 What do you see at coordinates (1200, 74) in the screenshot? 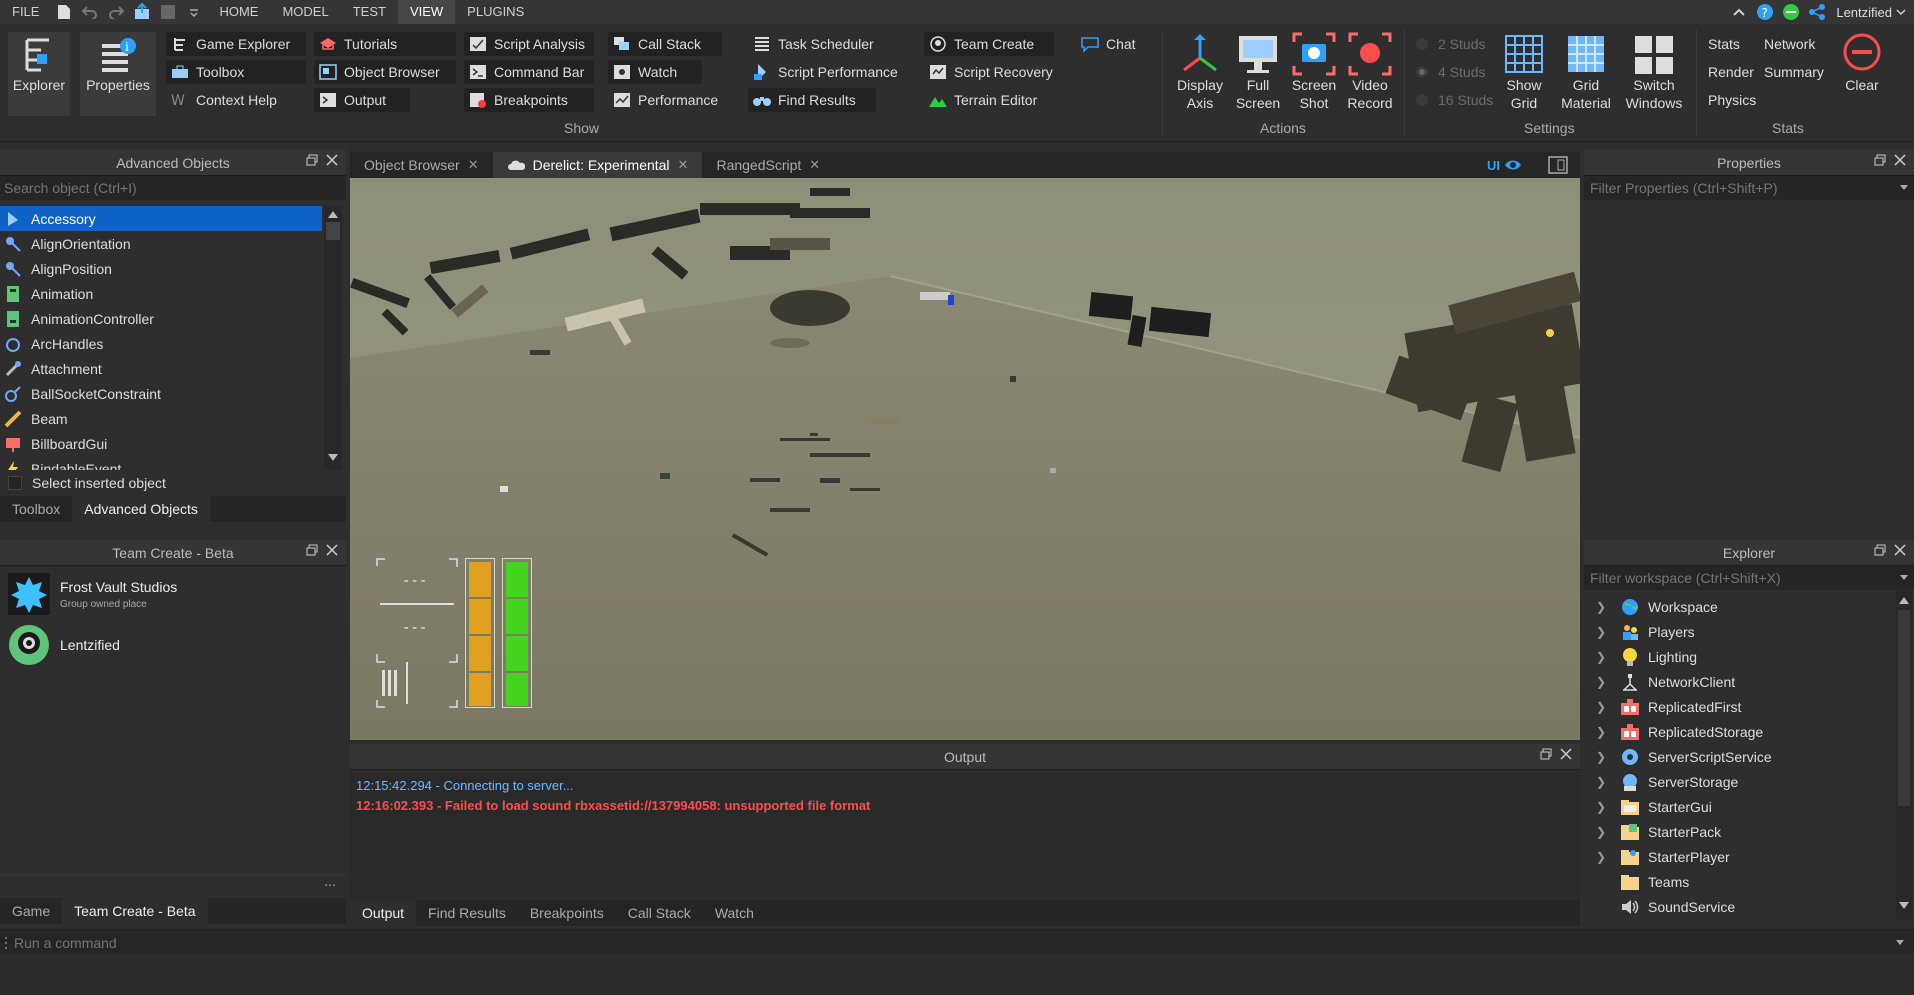
I see `display-axis-button: Display Axis` at bounding box center [1200, 74].